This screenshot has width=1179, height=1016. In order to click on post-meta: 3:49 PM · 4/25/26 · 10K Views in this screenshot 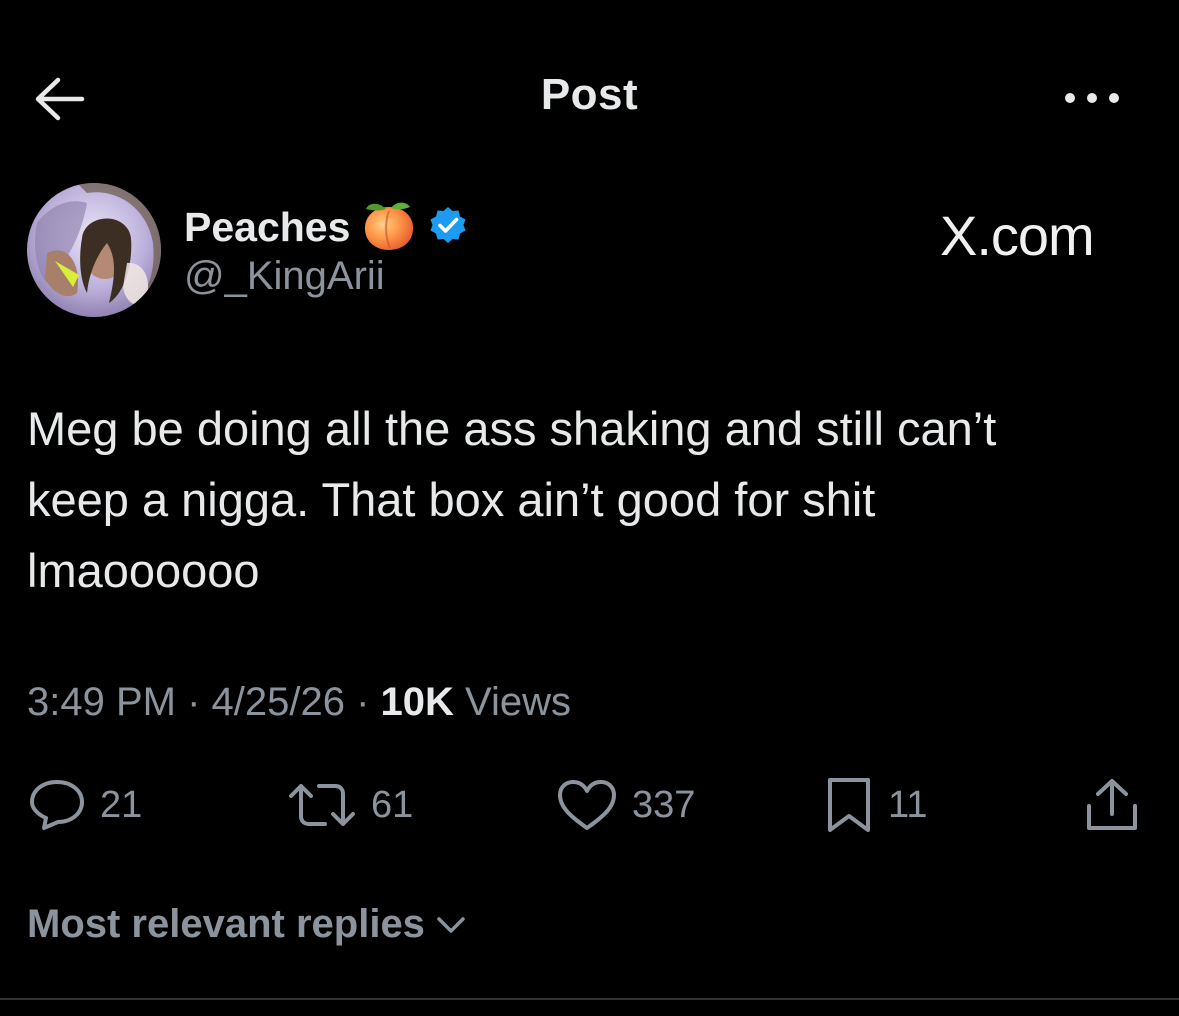, I will do `click(299, 702)`.